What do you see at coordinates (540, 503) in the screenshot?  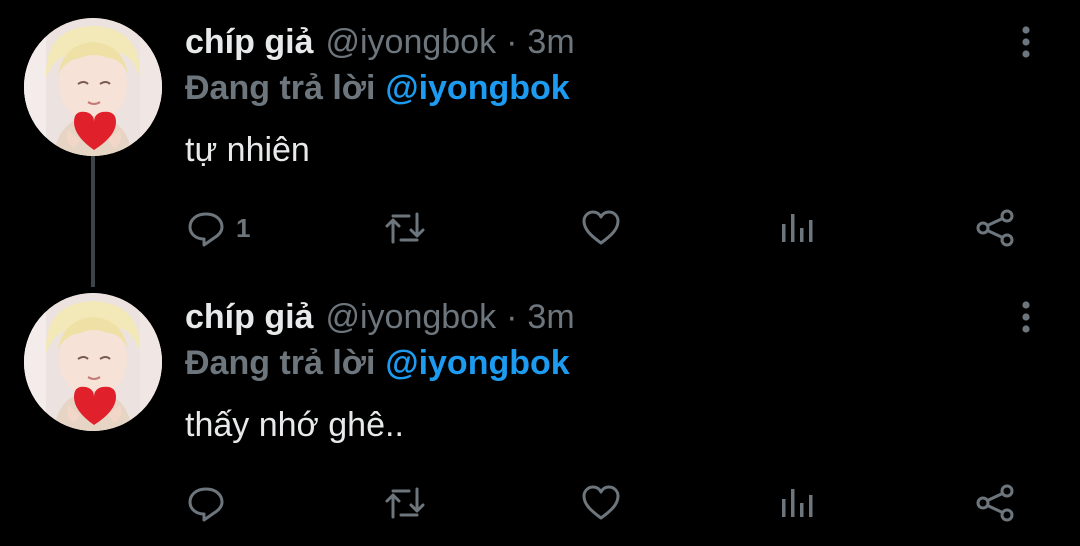 I see `tweet-actions` at bounding box center [540, 503].